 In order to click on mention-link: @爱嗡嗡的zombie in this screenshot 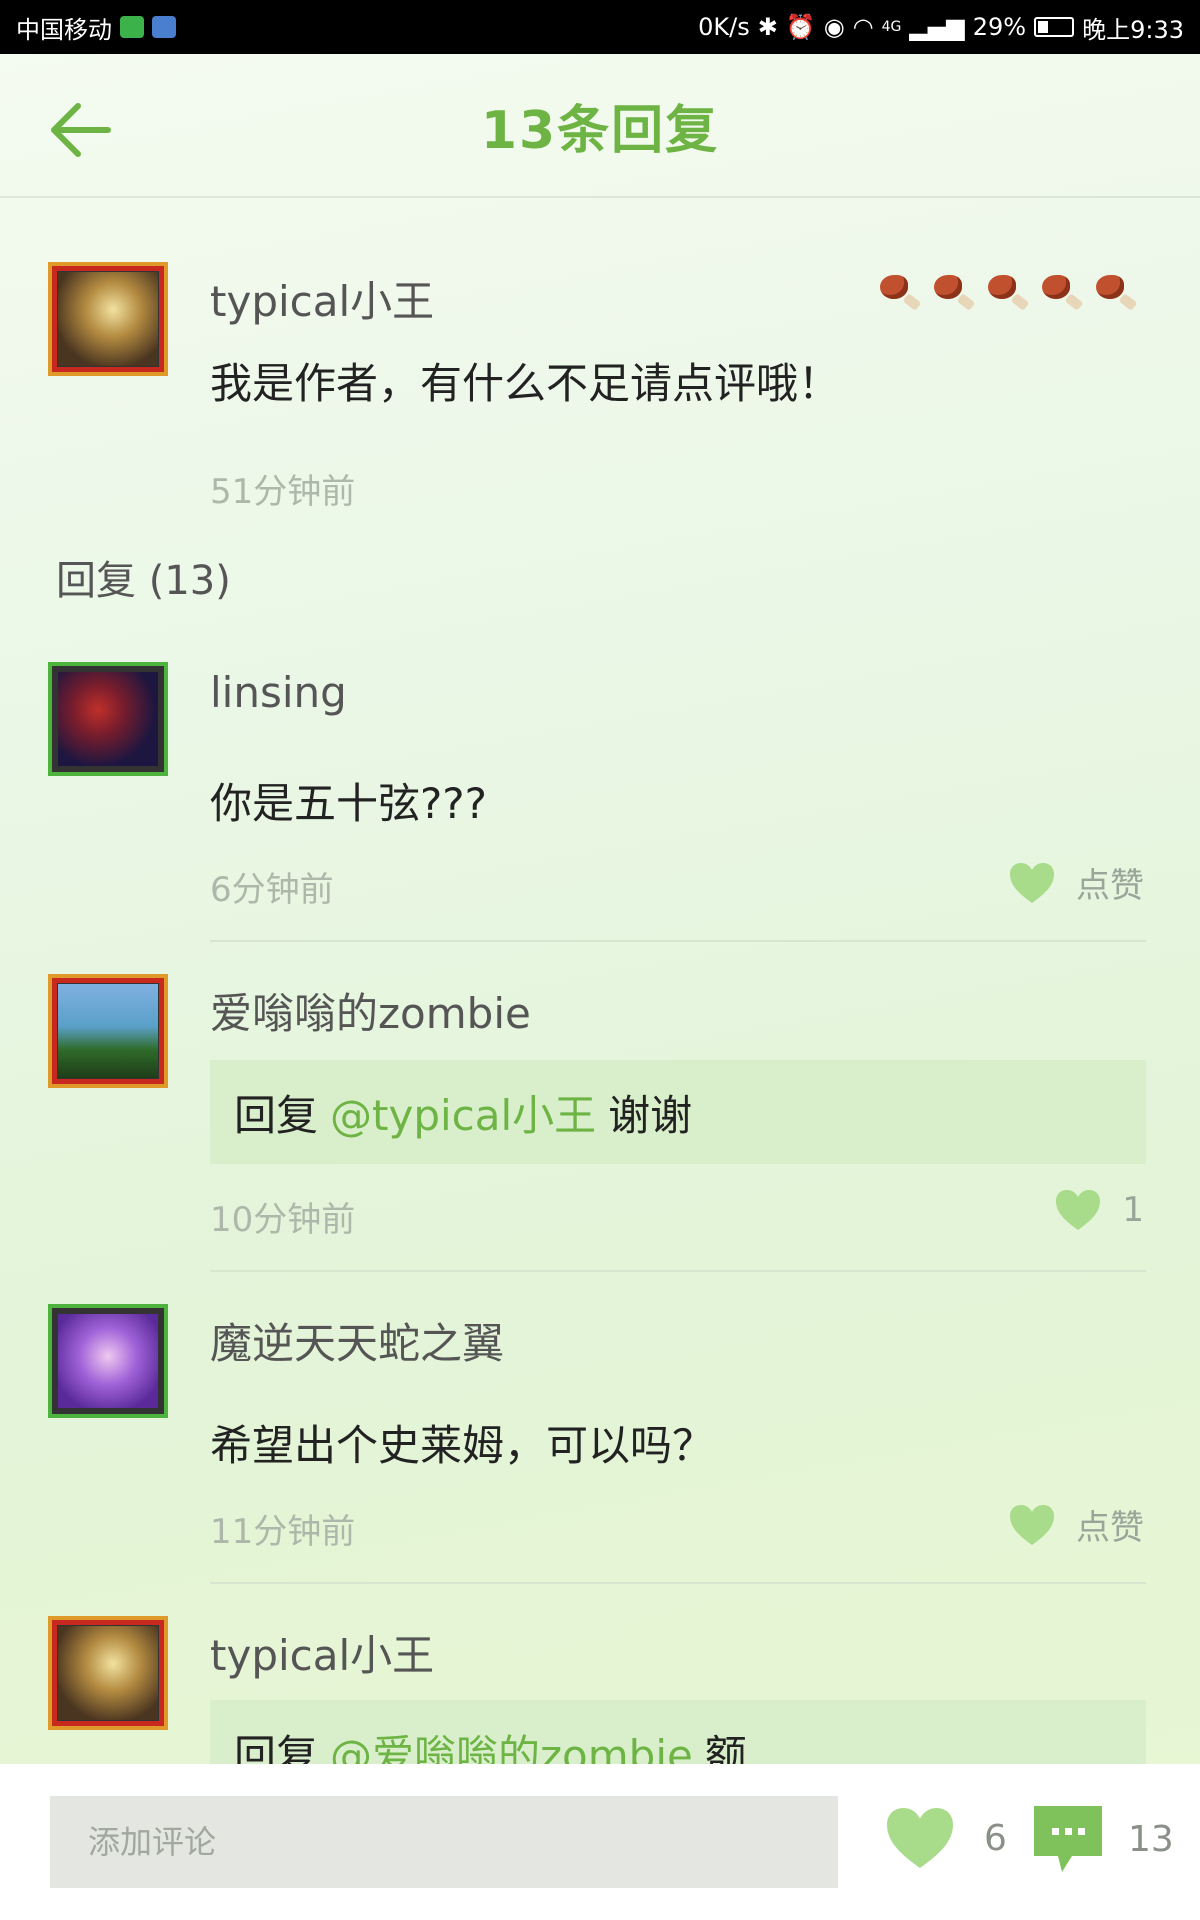, I will do `click(511, 1743)`.